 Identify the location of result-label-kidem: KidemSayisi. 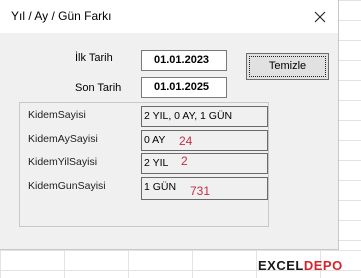
(57, 115).